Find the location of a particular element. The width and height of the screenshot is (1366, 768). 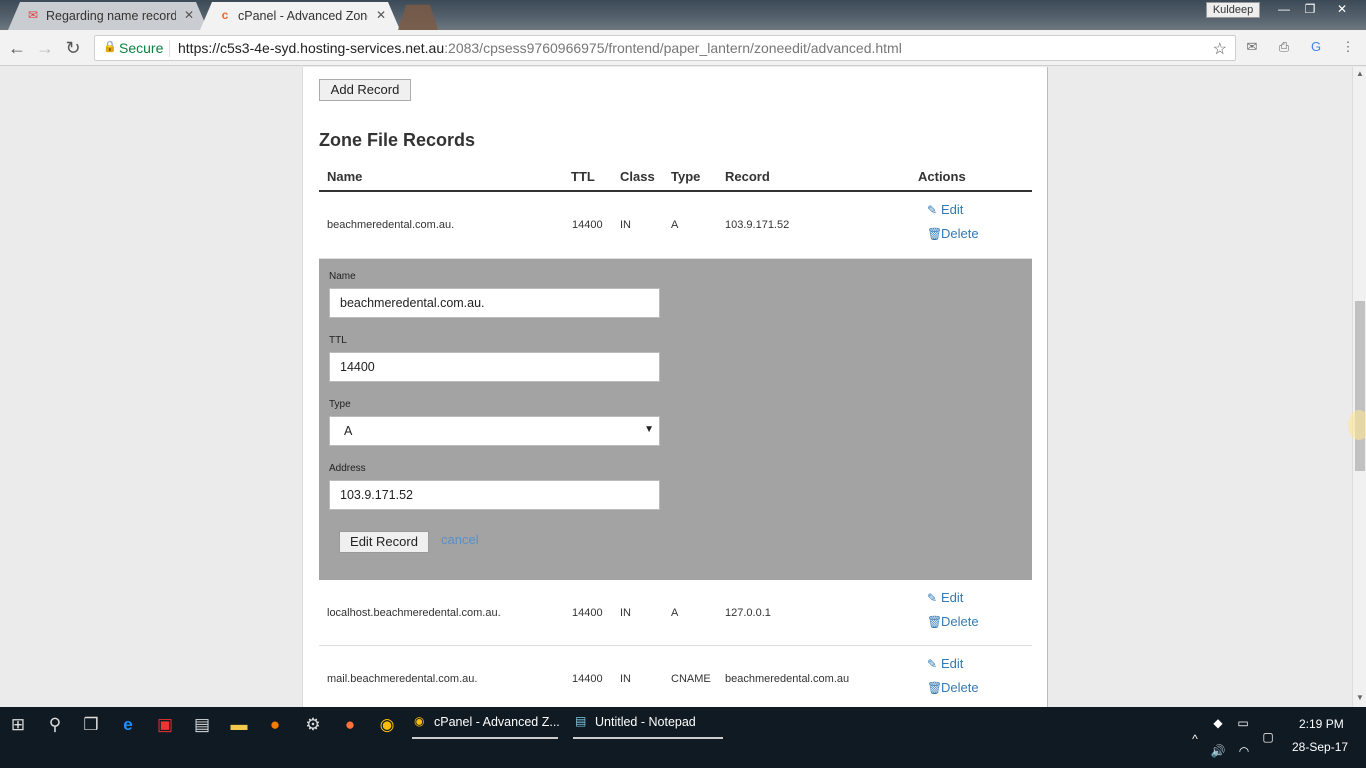

address-label: Address is located at coordinates (347, 468).